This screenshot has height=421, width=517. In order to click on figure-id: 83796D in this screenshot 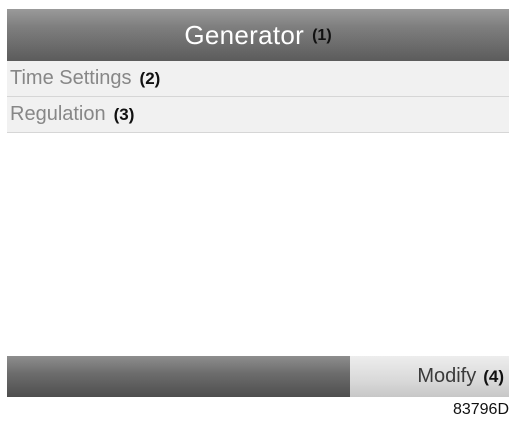, I will do `click(480, 409)`.